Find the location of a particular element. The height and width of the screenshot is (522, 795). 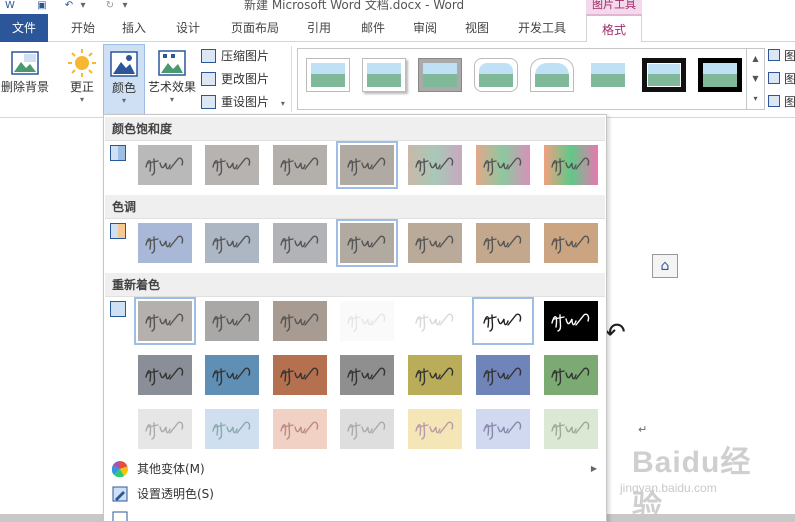

picture-layout-button: 图 is located at coordinates (781, 102).